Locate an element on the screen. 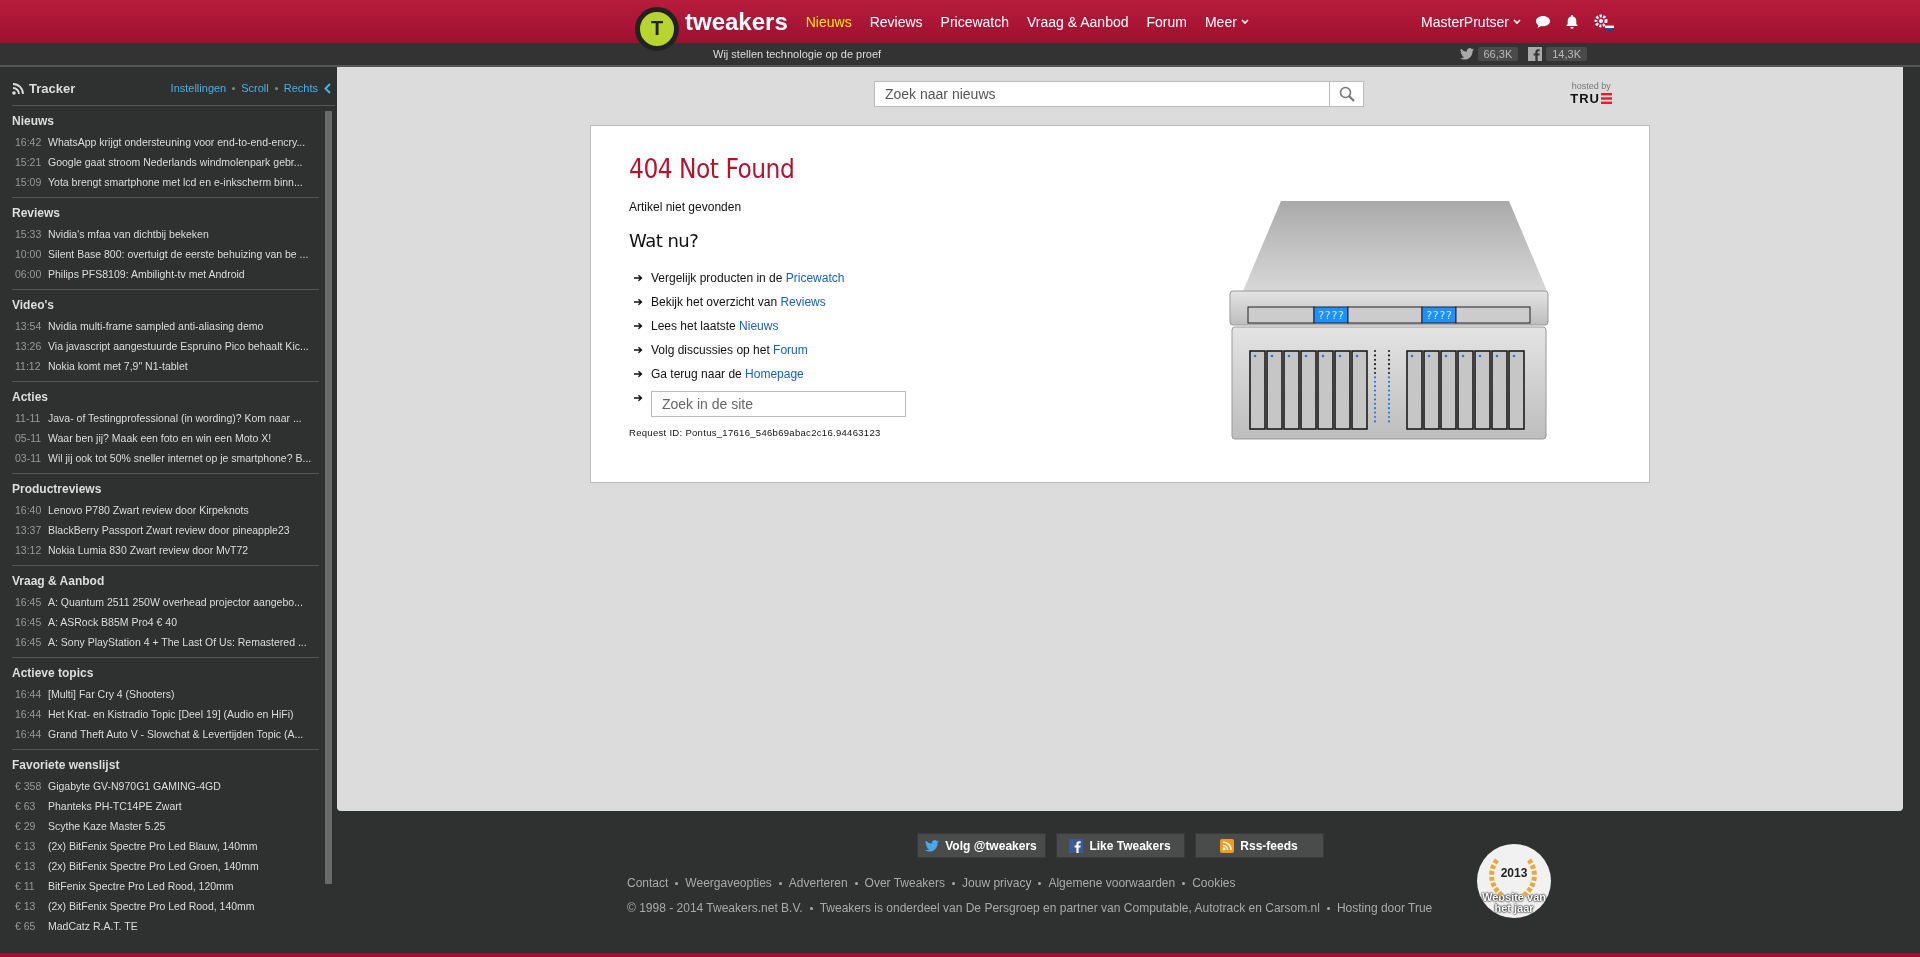 The width and height of the screenshot is (1920, 957). tracker-item-link: Philips PFS8109: Ambilight-tv met Android is located at coordinates (146, 274).